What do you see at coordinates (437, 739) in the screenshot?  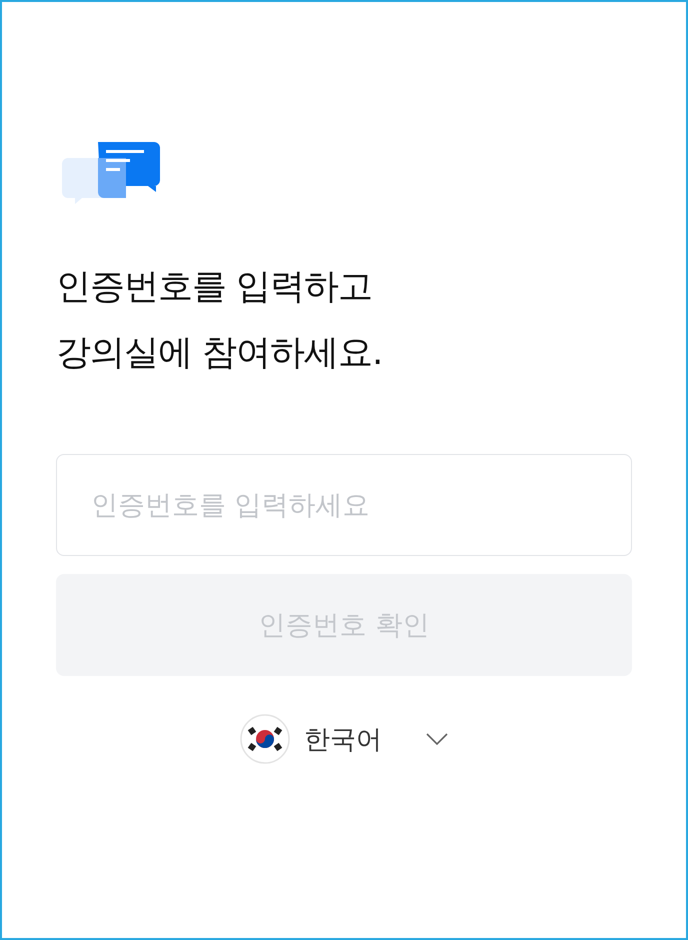 I see `chevron-down-icon` at bounding box center [437, 739].